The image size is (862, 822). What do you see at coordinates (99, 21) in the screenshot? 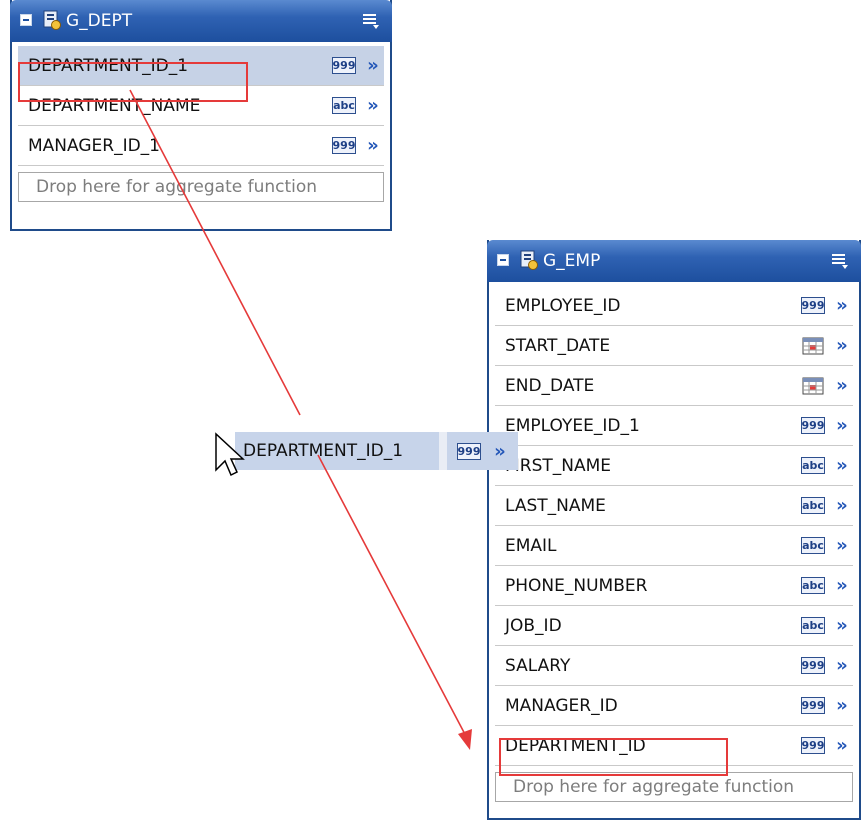
I see `group-title: G_DEPT` at bounding box center [99, 21].